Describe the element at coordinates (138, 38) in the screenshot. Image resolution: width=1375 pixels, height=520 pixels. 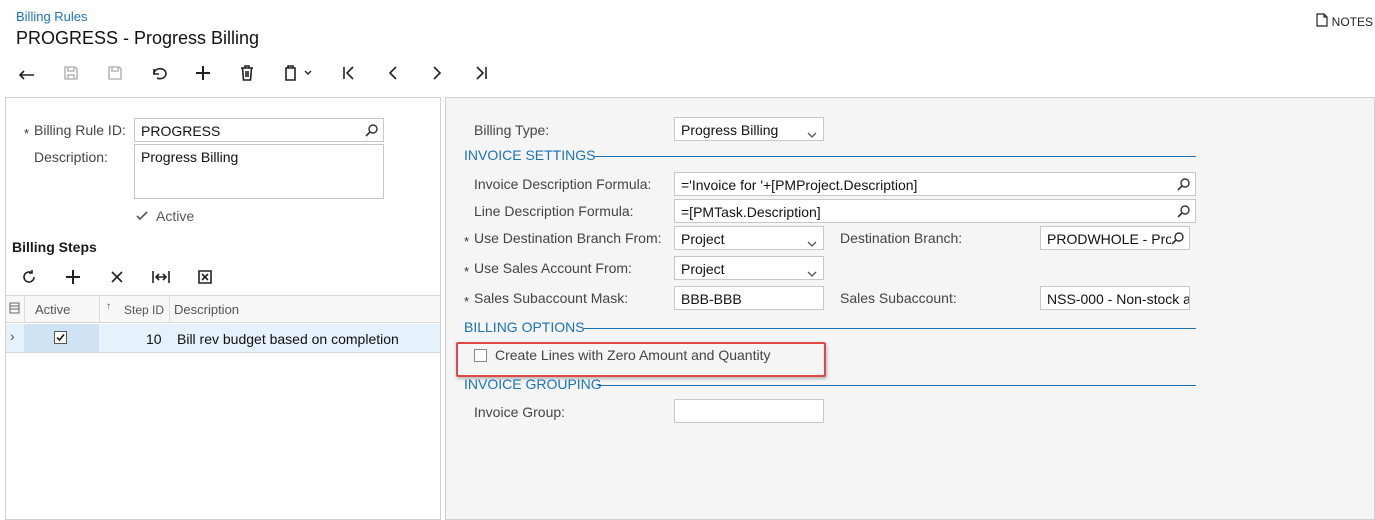
I see `page-title: PROGRESS - Progress Billing` at that location.